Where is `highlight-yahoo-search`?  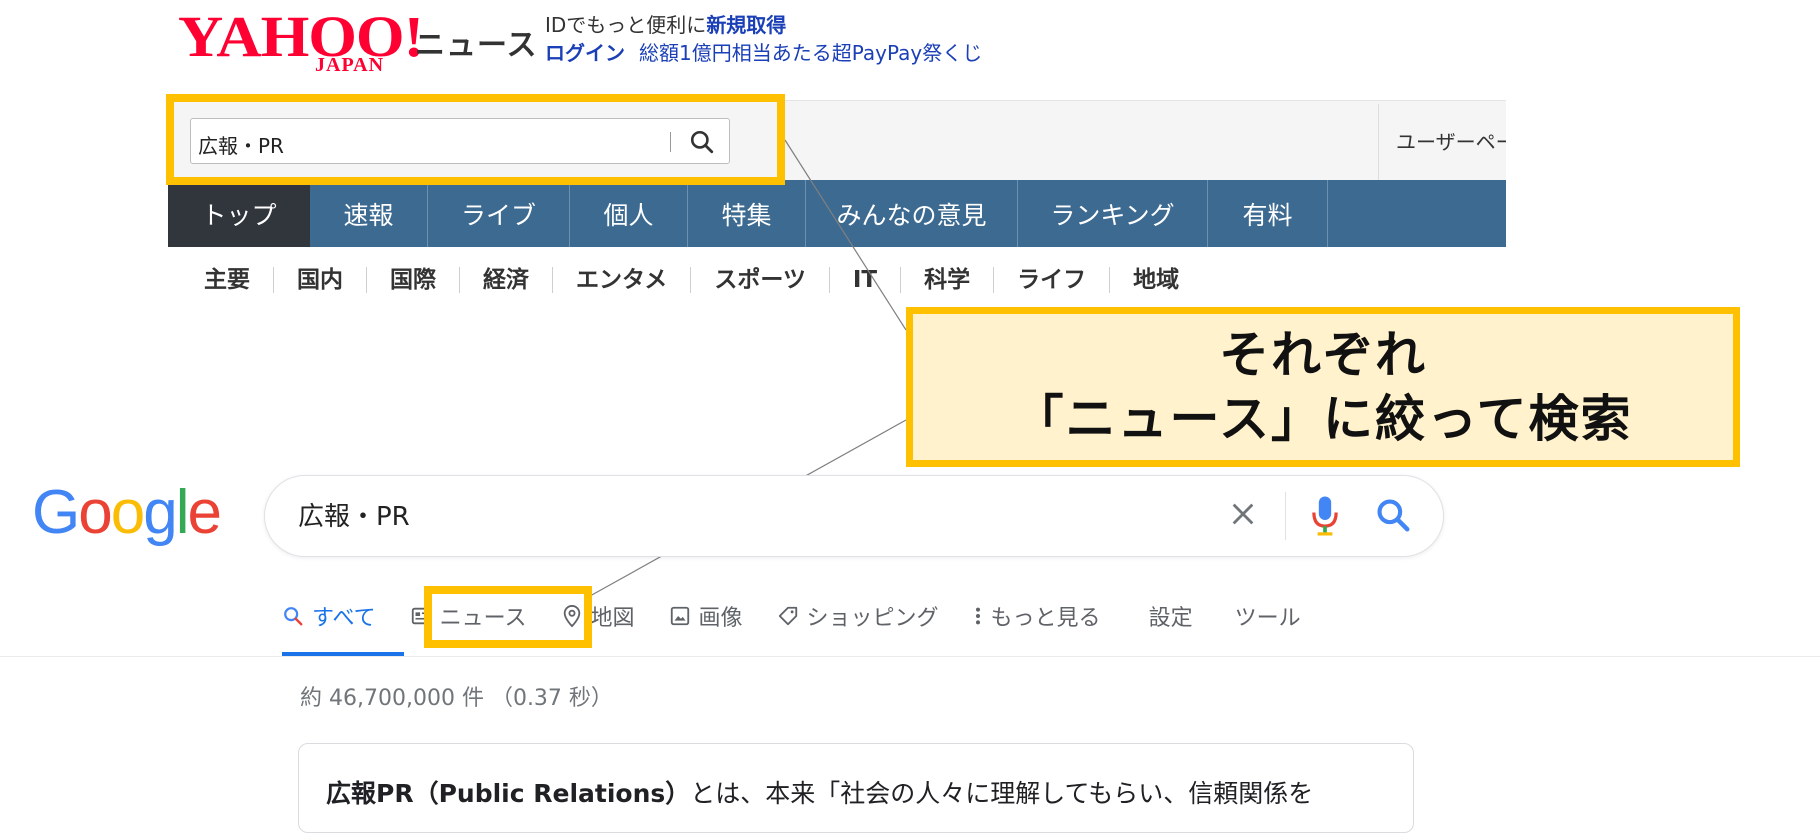
highlight-yahoo-search is located at coordinates (475, 139).